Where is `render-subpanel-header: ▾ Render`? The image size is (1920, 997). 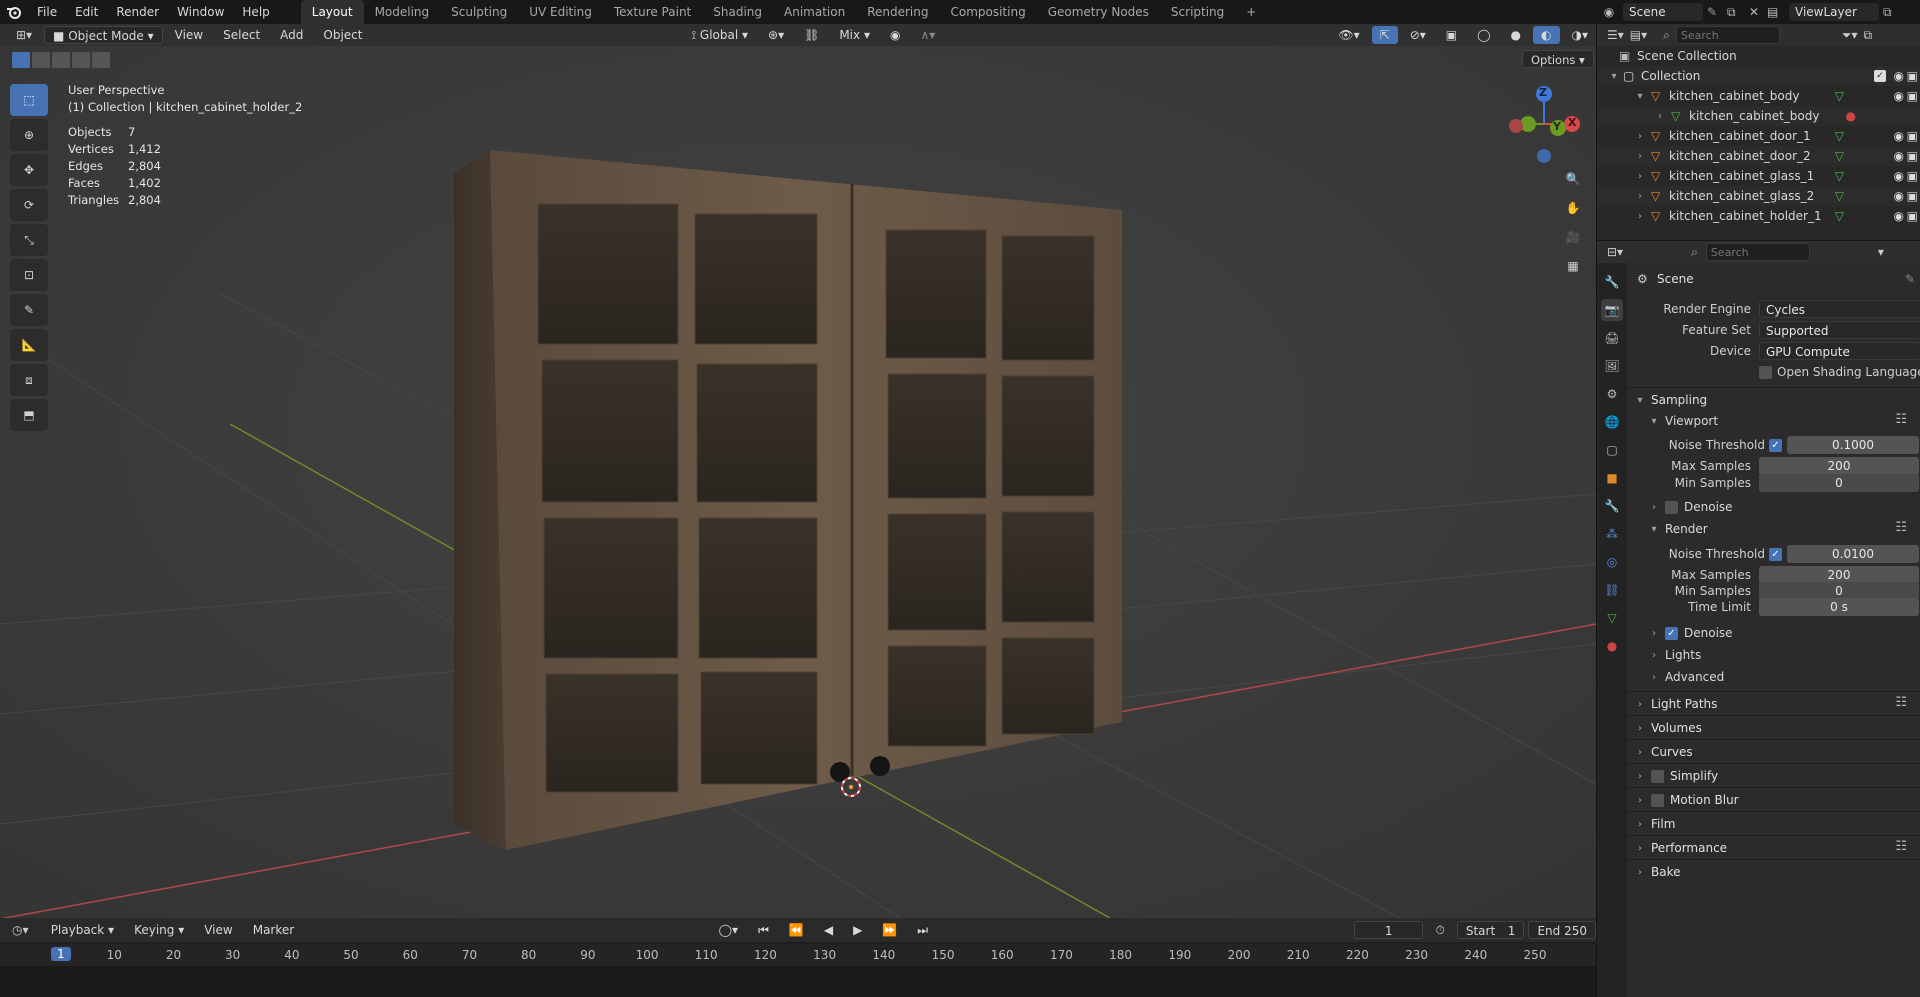
render-subpanel-header: ▾ Render is located at coordinates (1678, 529).